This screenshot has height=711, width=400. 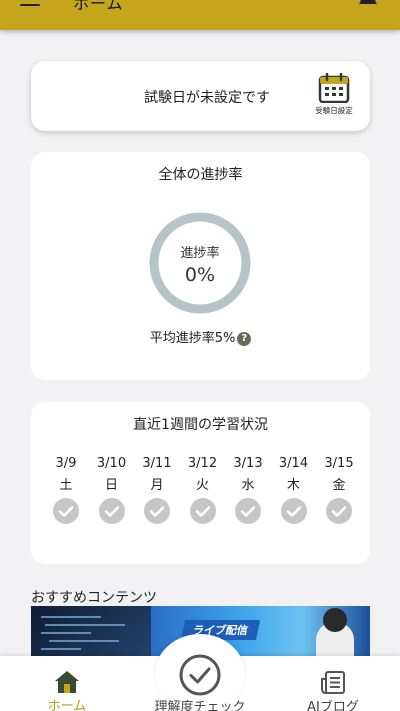 I want to click on day-item: 3/13 水, so click(x=248, y=490).